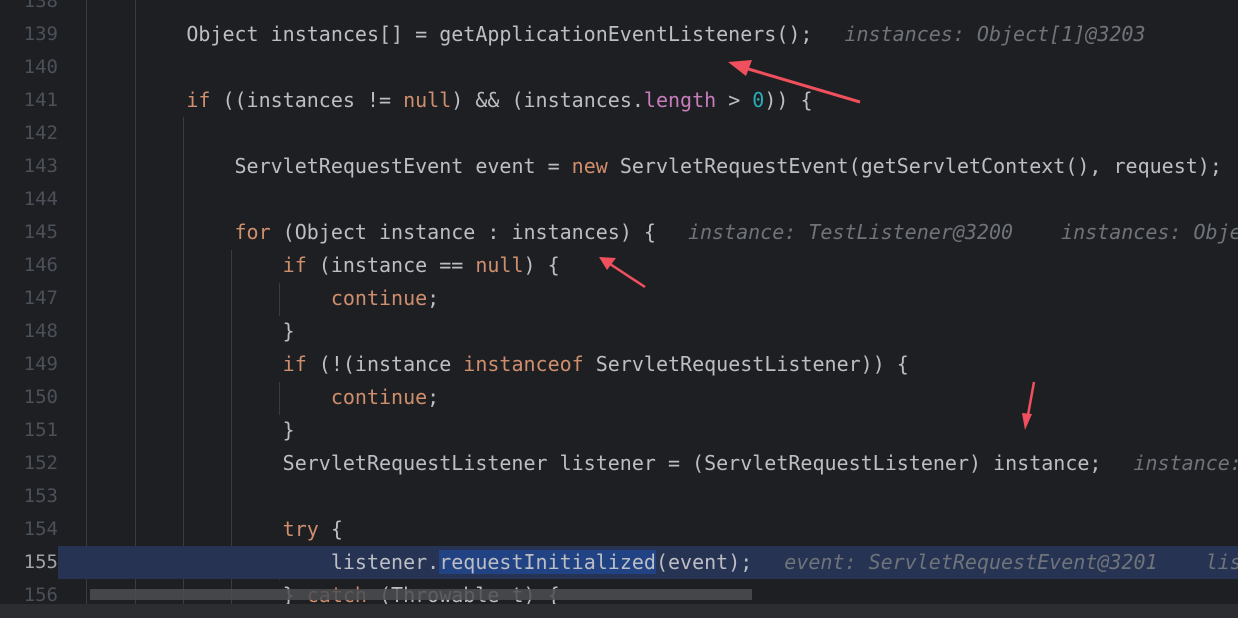 Image resolution: width=1238 pixels, height=618 pixels. I want to click on code-token: ServletRequestEvent event =, so click(403, 166).